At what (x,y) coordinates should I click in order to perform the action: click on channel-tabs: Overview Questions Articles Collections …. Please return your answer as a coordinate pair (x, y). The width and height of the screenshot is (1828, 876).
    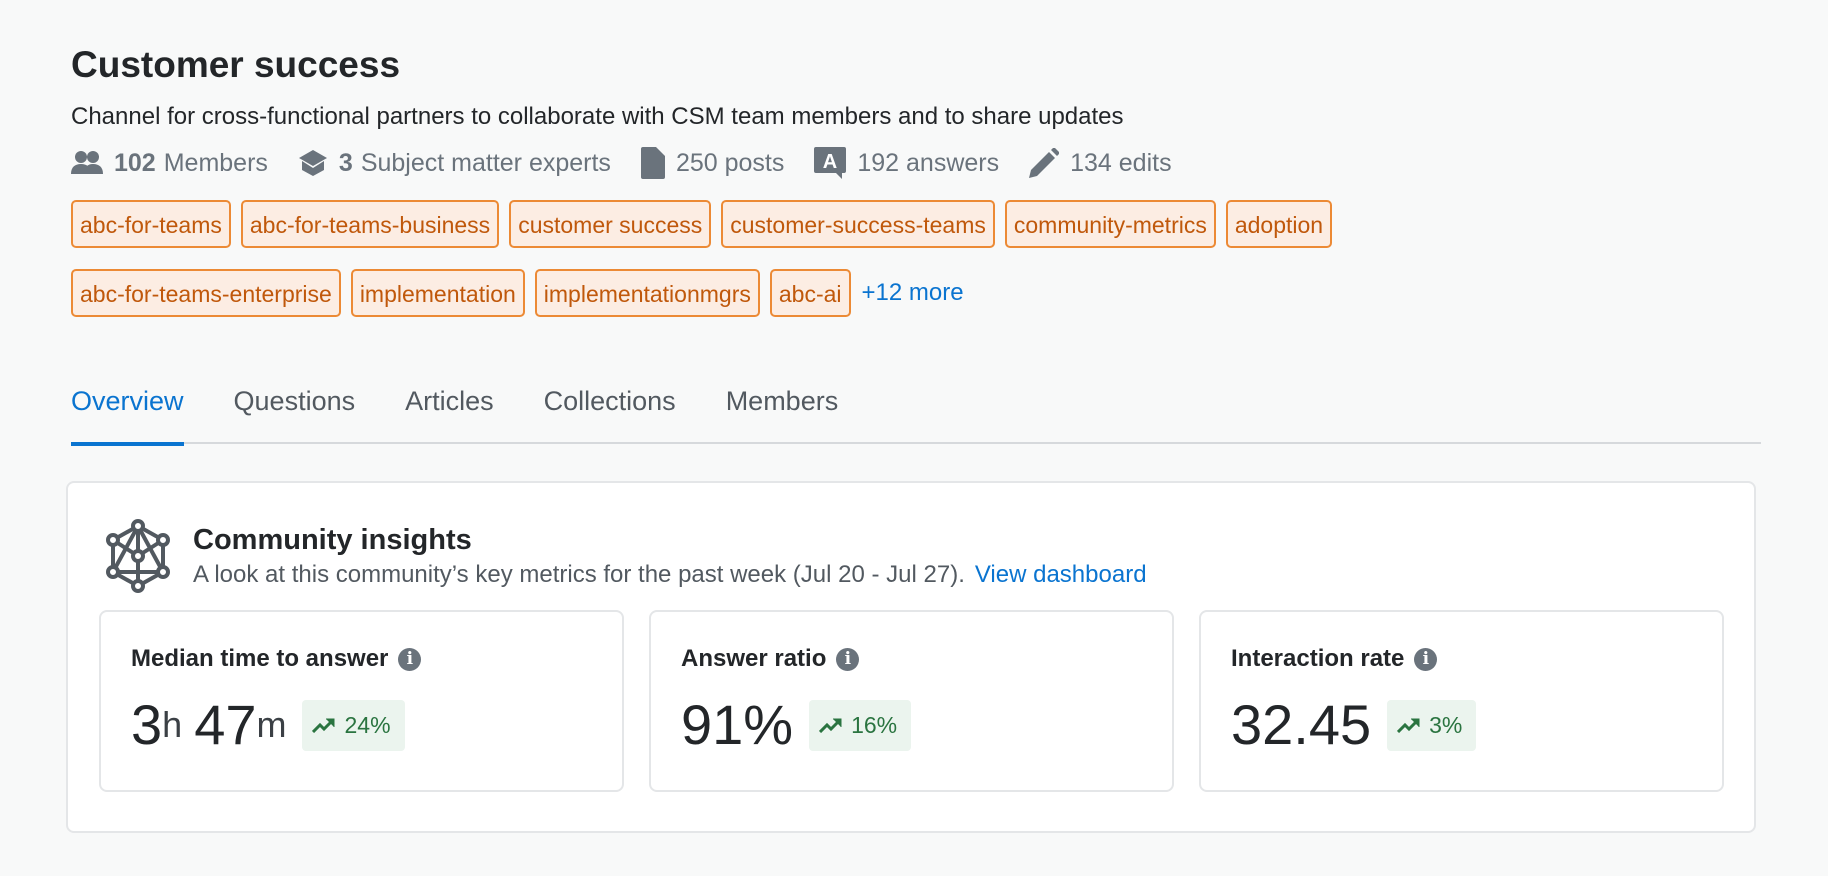
    Looking at the image, I should click on (916, 413).